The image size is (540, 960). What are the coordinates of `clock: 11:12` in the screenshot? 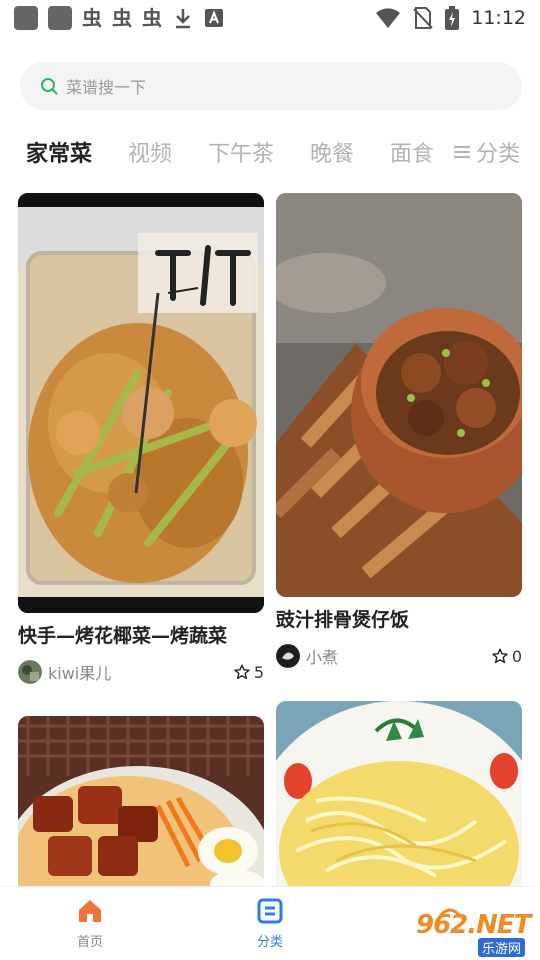 It's located at (498, 18).